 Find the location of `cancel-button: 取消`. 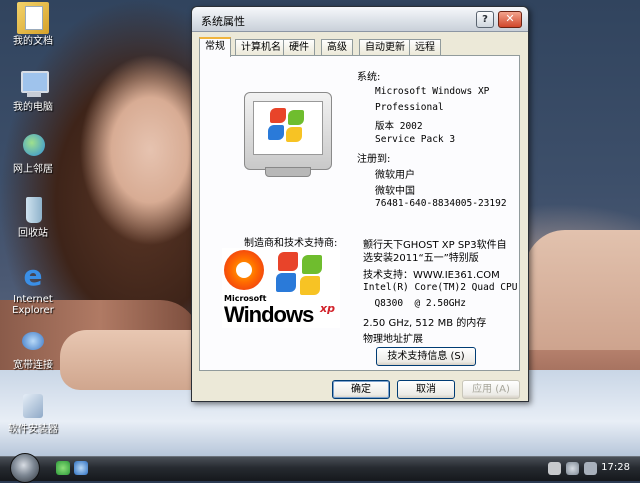

cancel-button: 取消 is located at coordinates (426, 389).